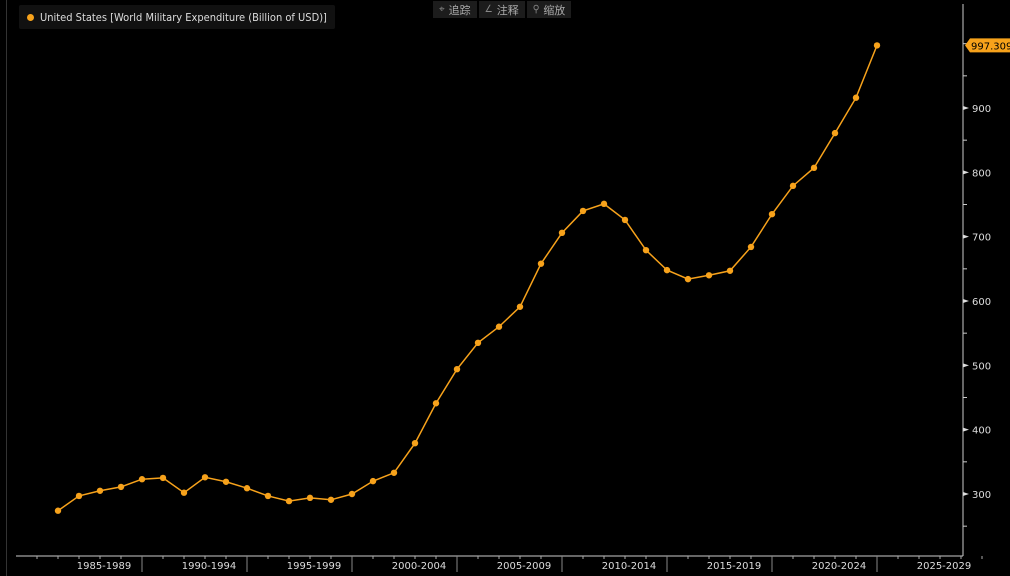 The image size is (1010, 576). I want to click on legend-marker-icon, so click(30, 17).